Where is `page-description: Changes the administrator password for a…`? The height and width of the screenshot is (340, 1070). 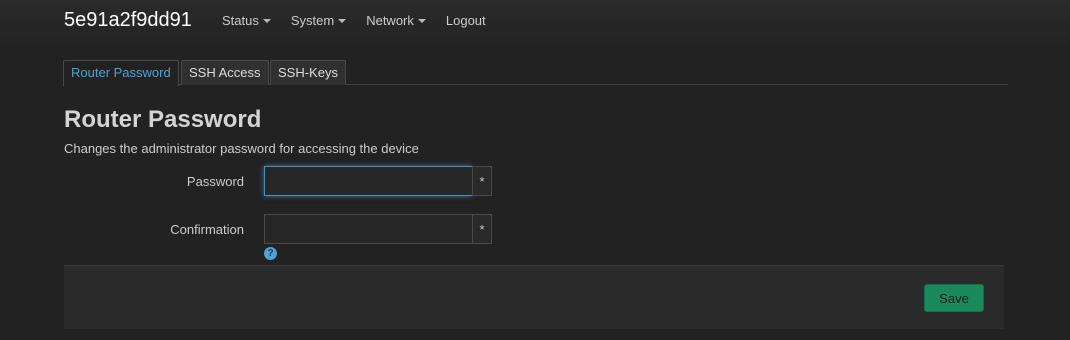
page-description: Changes the administrator password for a… is located at coordinates (241, 148).